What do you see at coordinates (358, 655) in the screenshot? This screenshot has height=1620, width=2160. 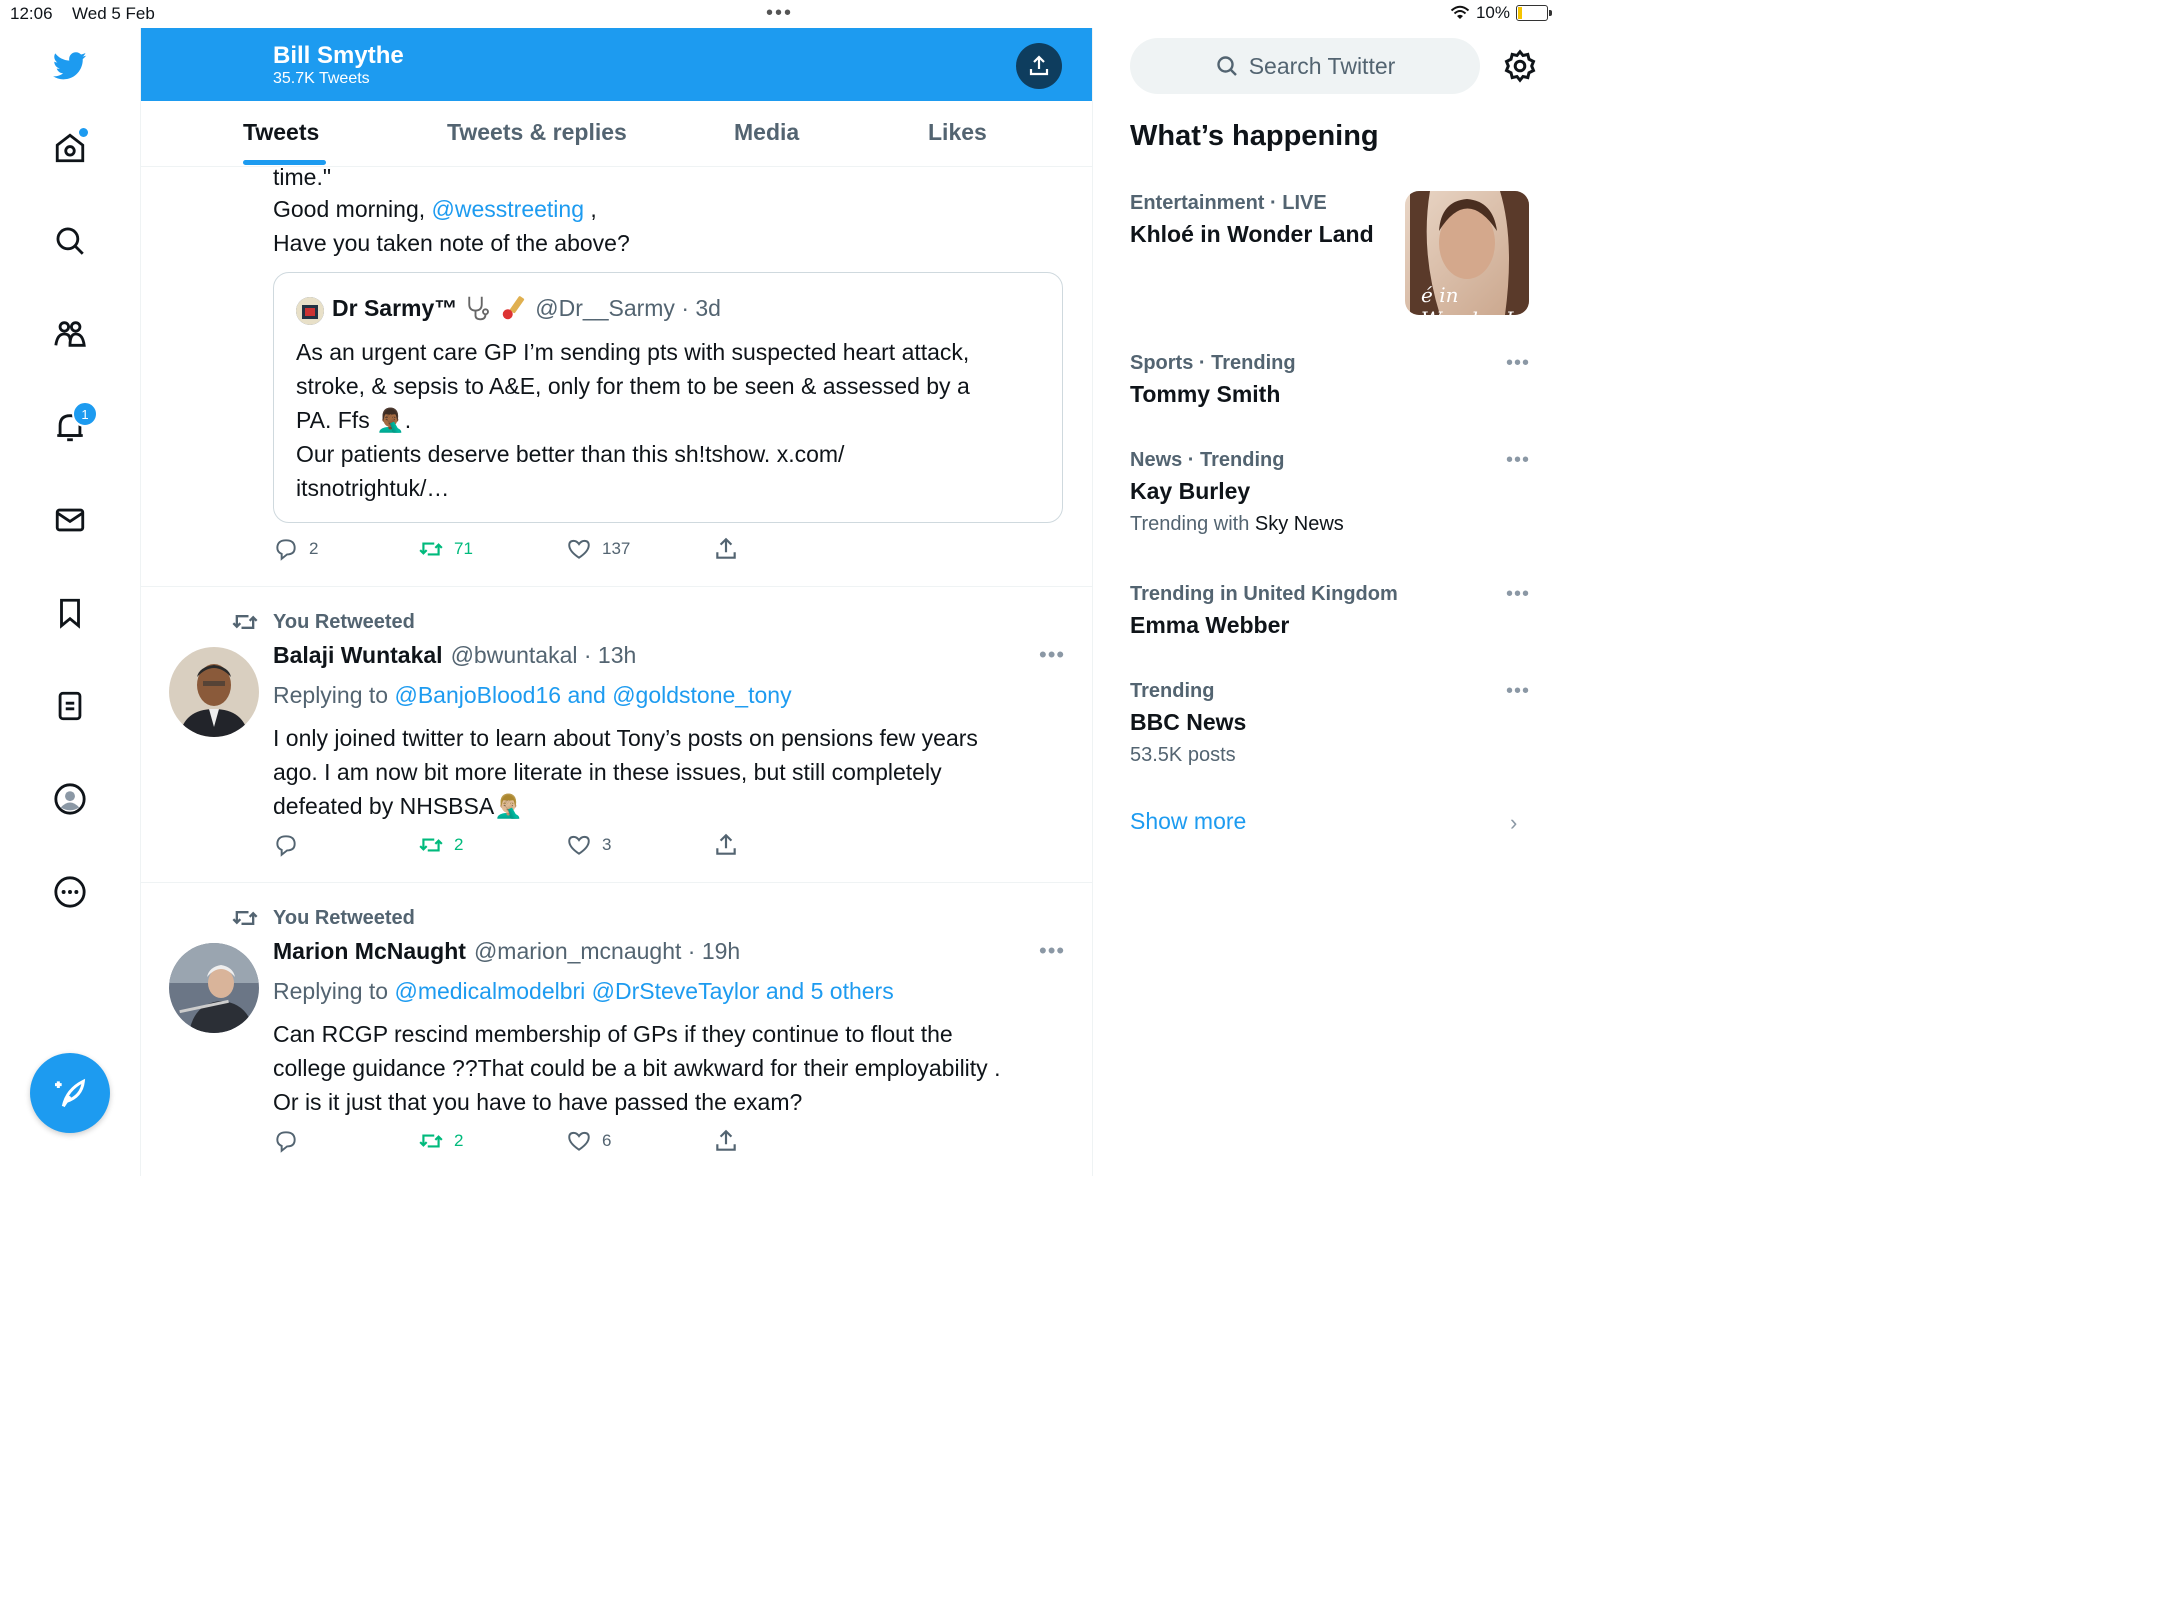 I see `author-name: Balaji Wuntakal` at bounding box center [358, 655].